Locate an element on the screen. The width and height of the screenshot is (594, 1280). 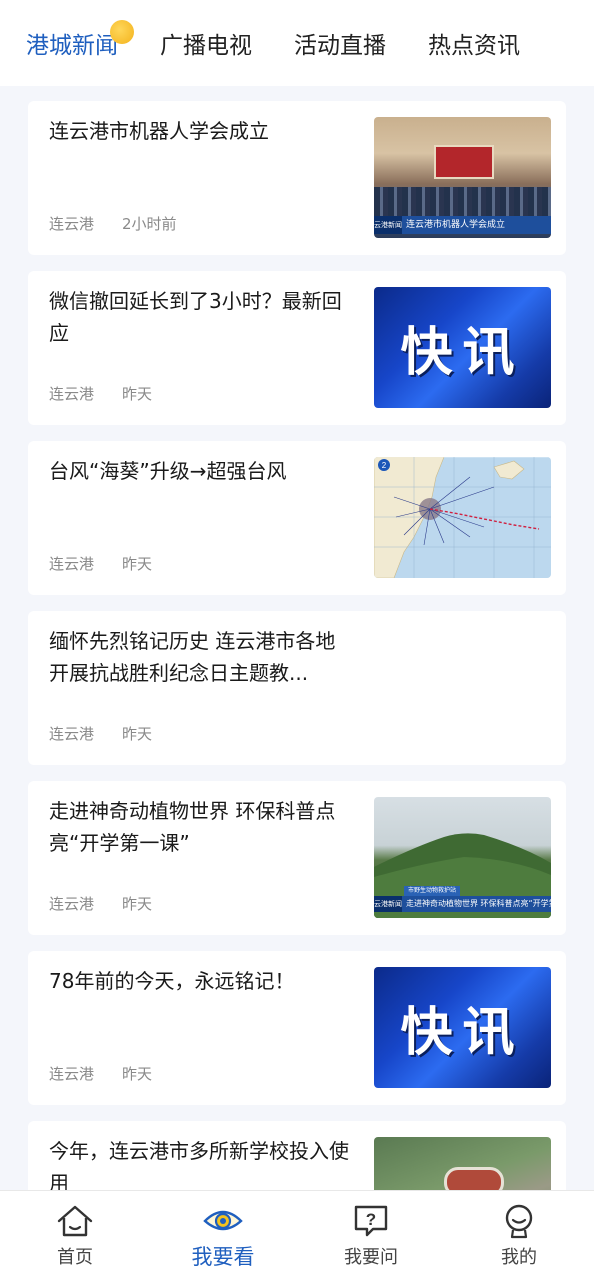
question-icon: ? is located at coordinates (371, 1221).